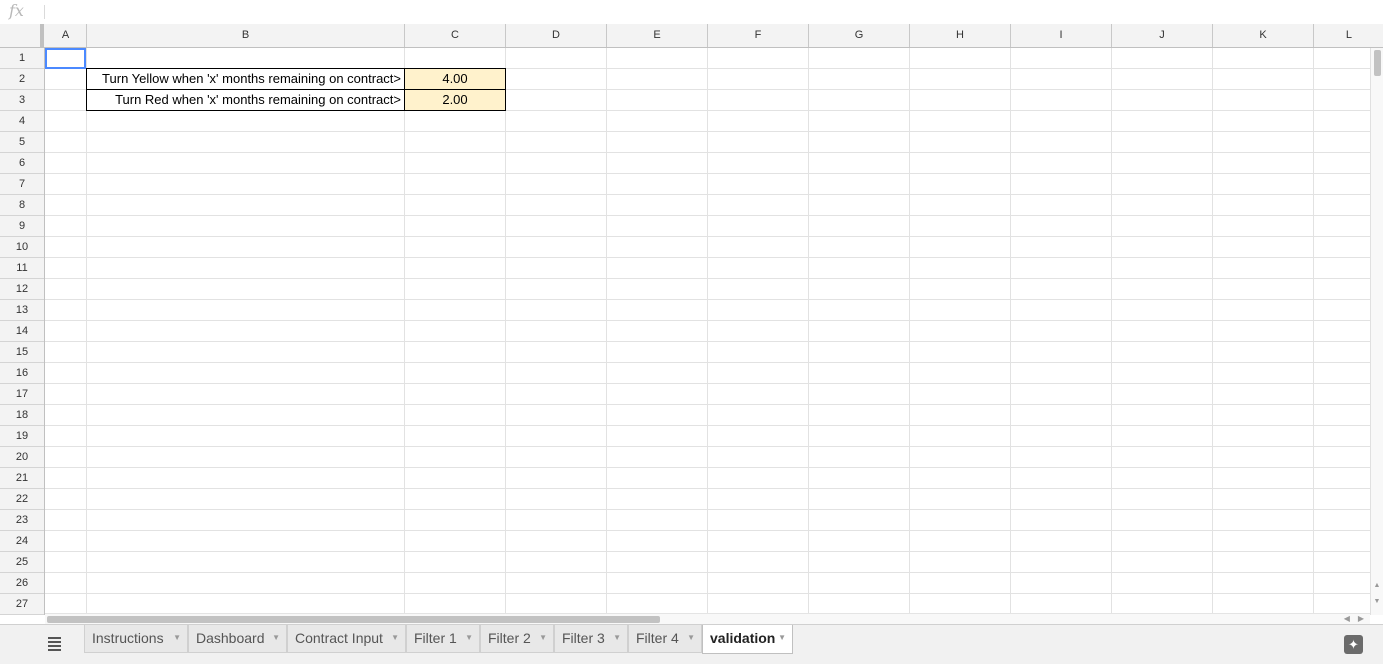  I want to click on tab-filter-3: Filter 3 ▼, so click(591, 639).